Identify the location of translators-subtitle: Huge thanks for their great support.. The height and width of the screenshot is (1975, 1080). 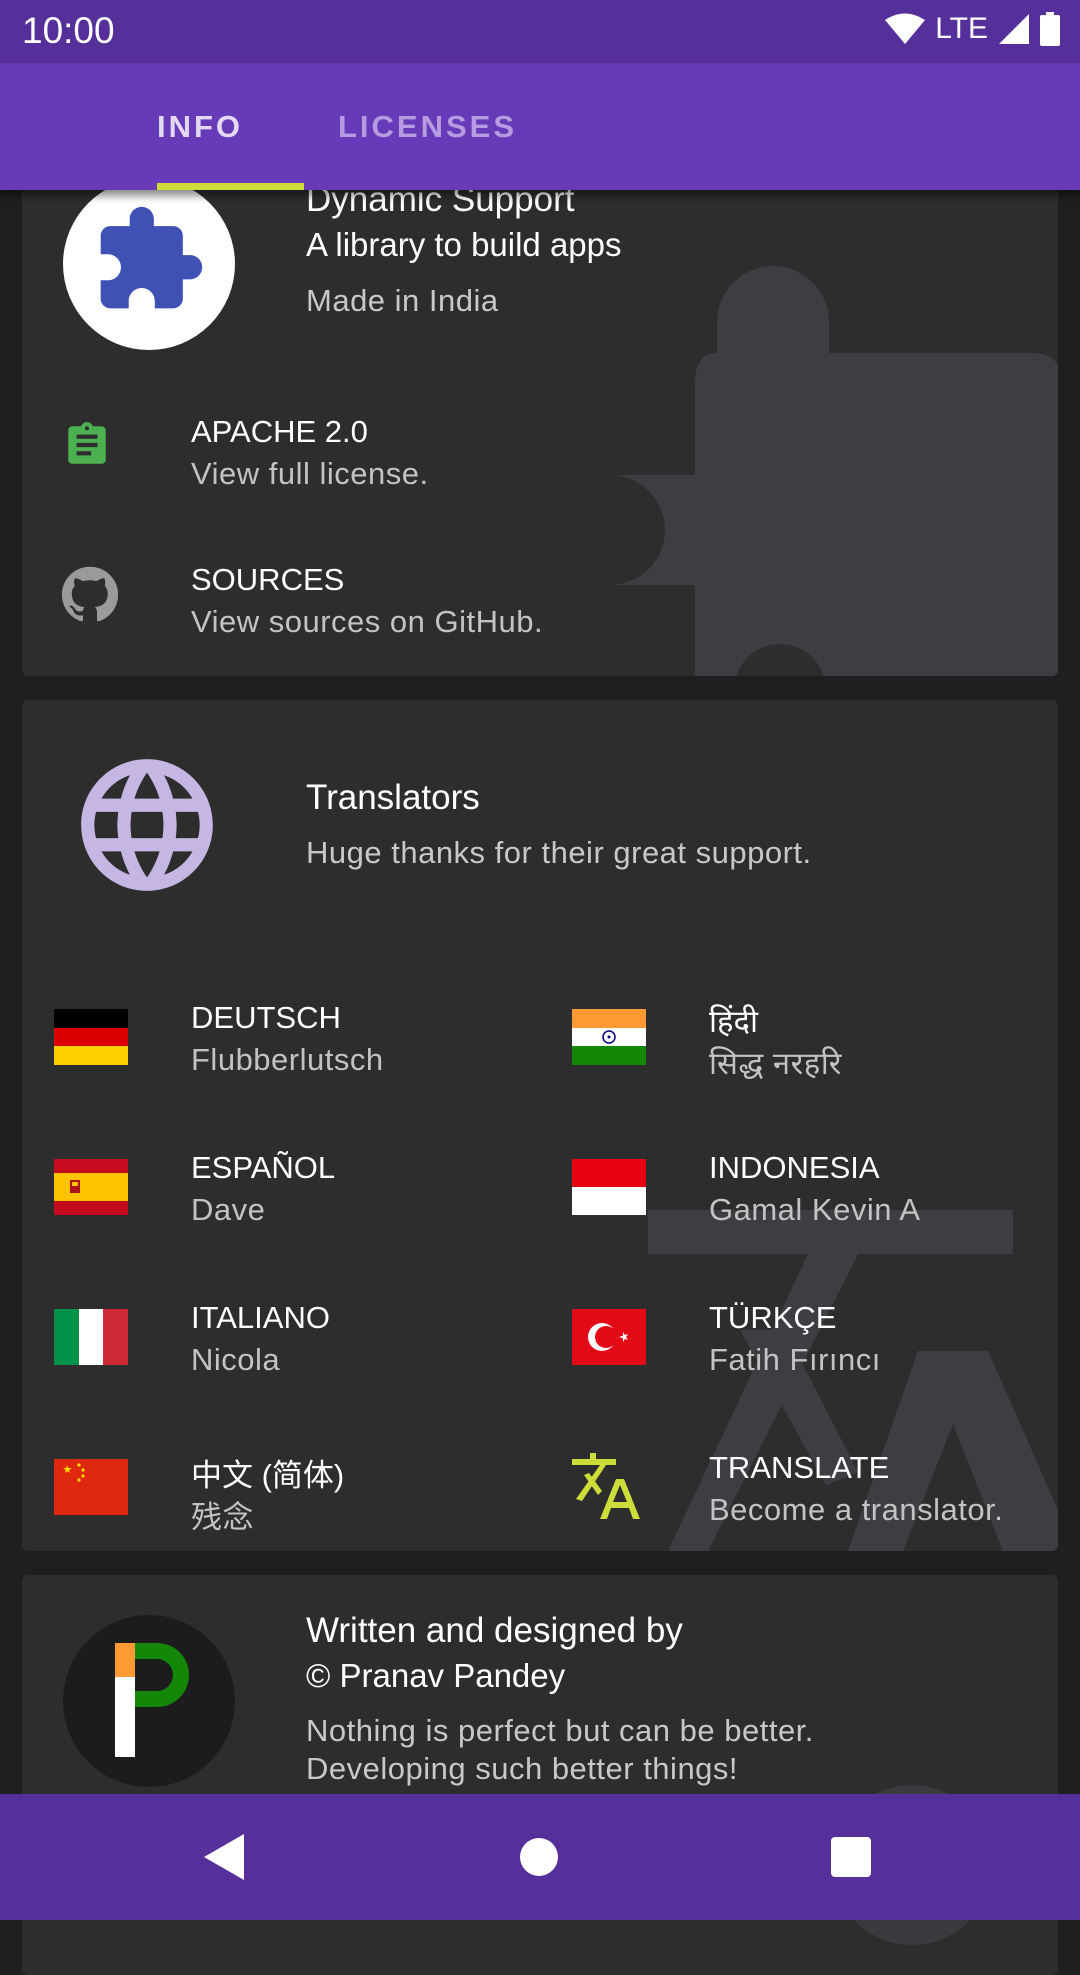
(559, 852).